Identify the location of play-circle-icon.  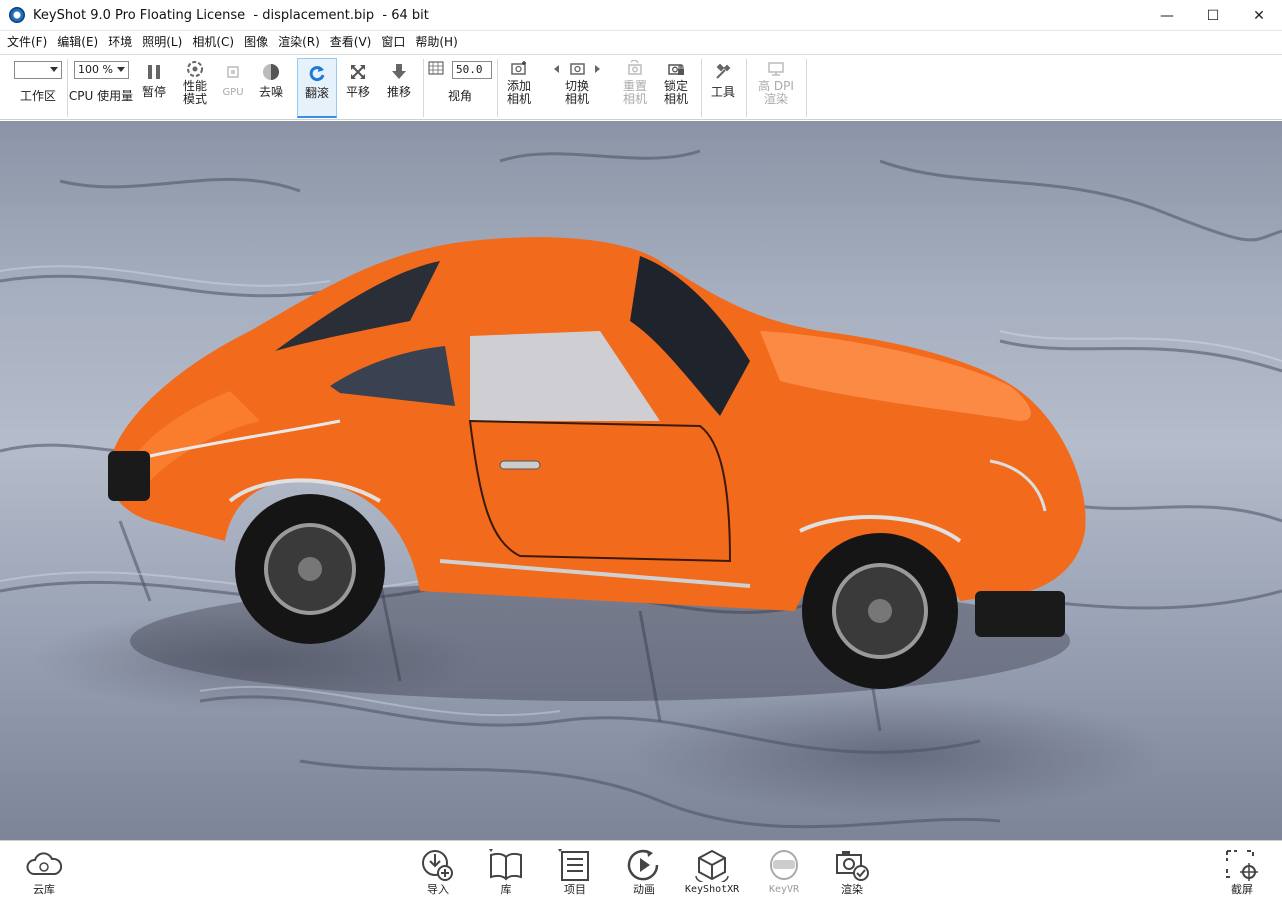
(644, 865).